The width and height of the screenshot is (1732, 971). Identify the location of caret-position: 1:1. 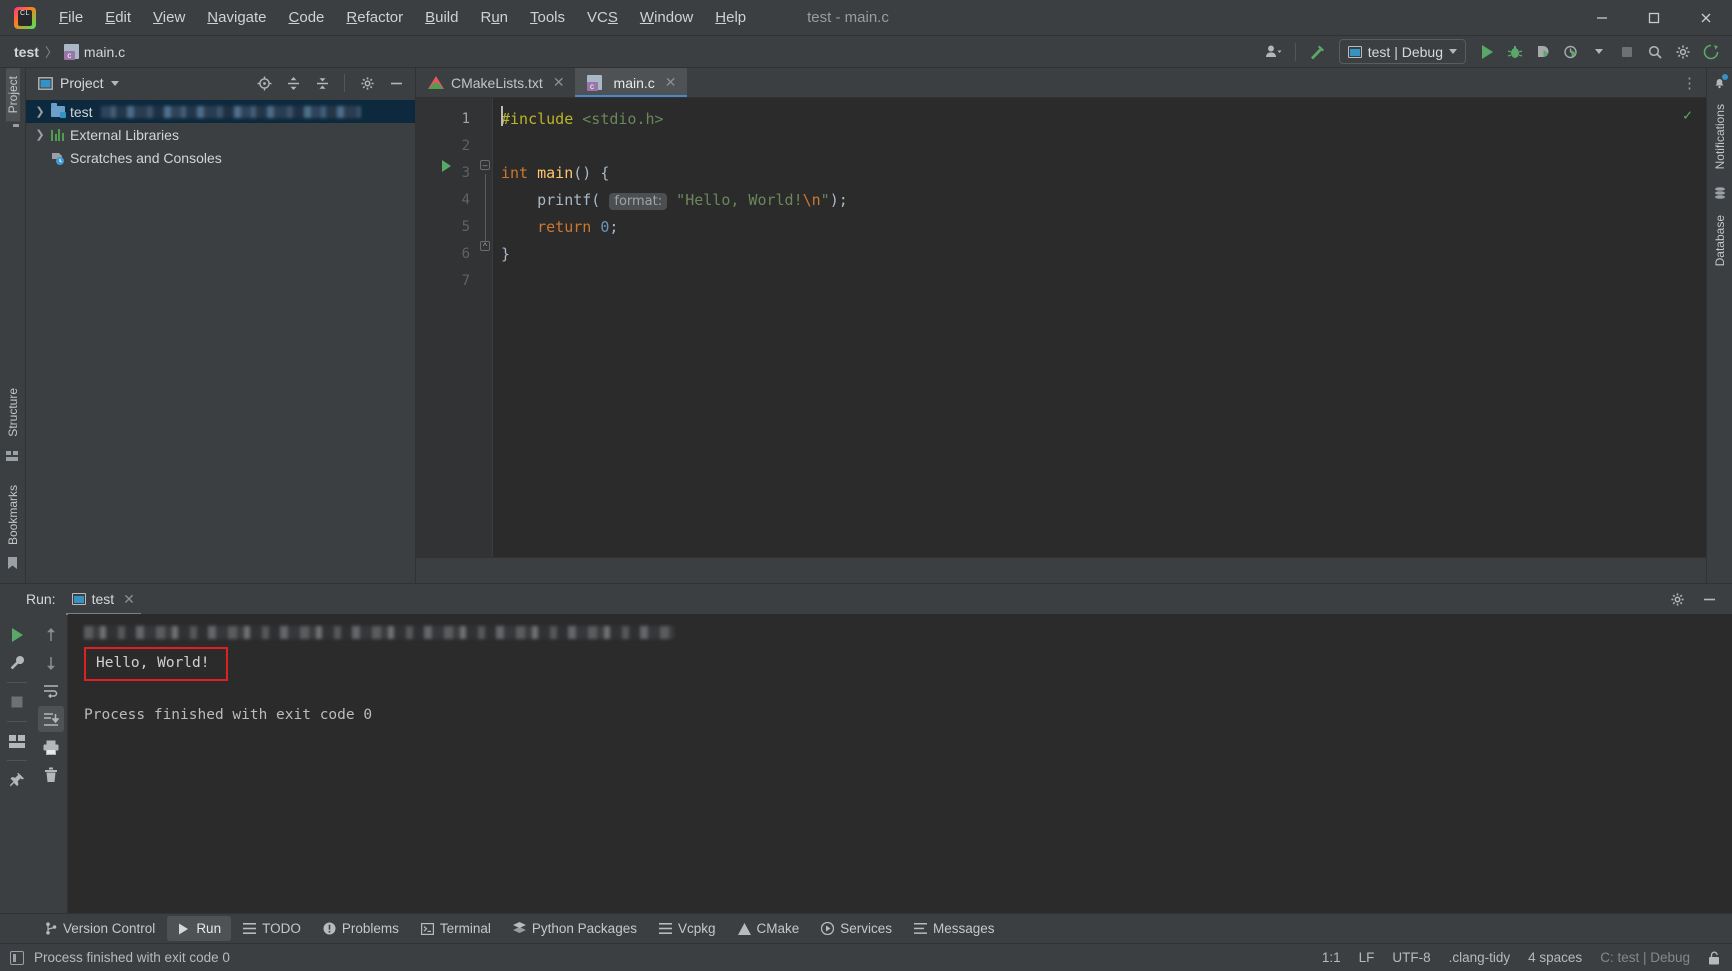
(1331, 957).